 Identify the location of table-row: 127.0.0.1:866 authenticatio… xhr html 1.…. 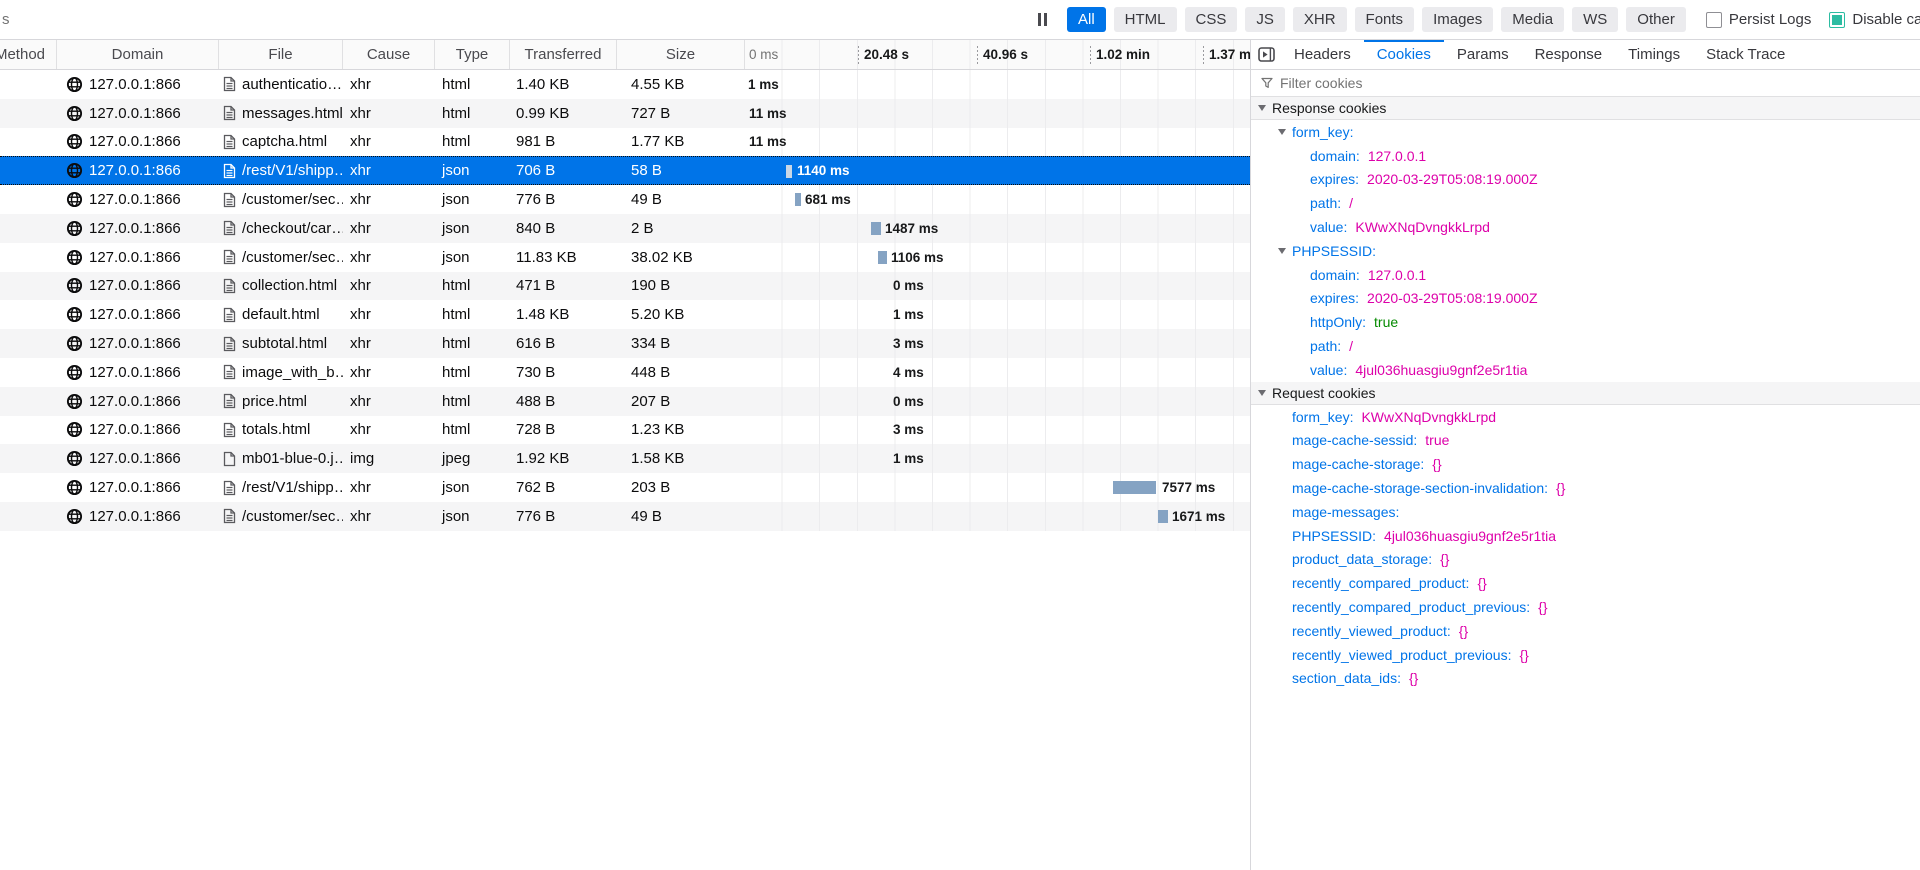
(625, 84).